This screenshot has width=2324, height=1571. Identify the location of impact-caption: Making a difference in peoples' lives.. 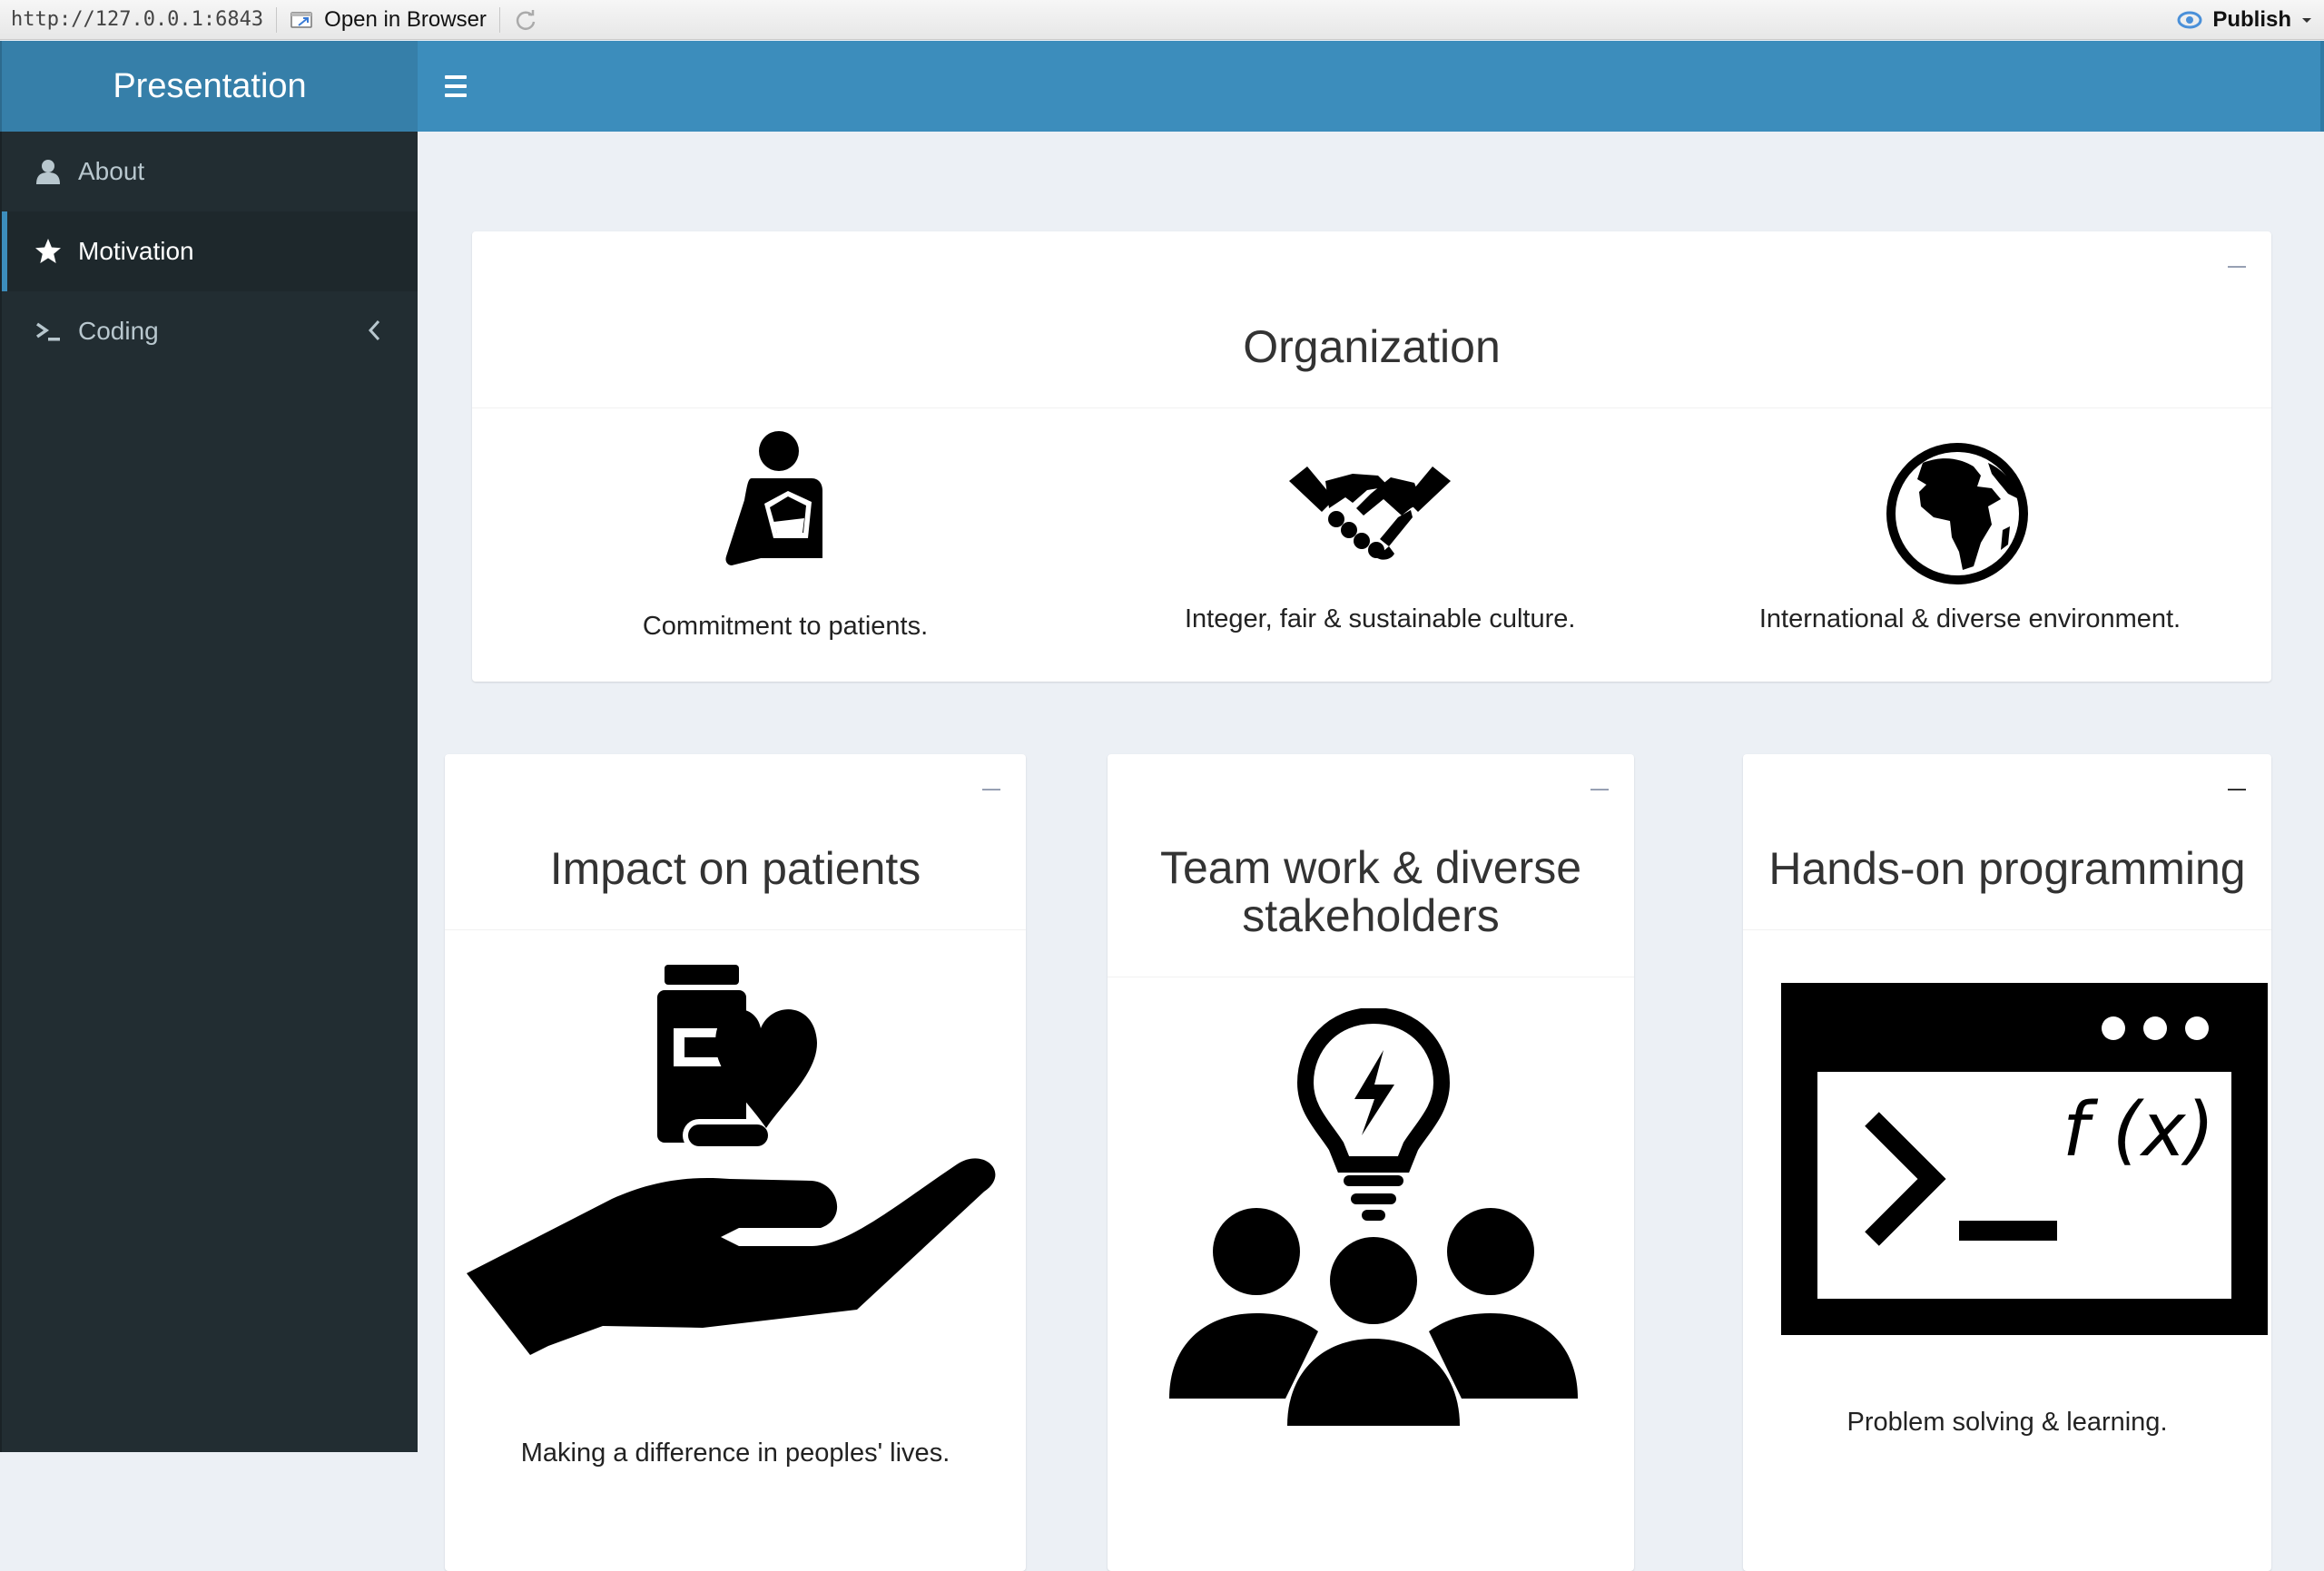
(735, 1453).